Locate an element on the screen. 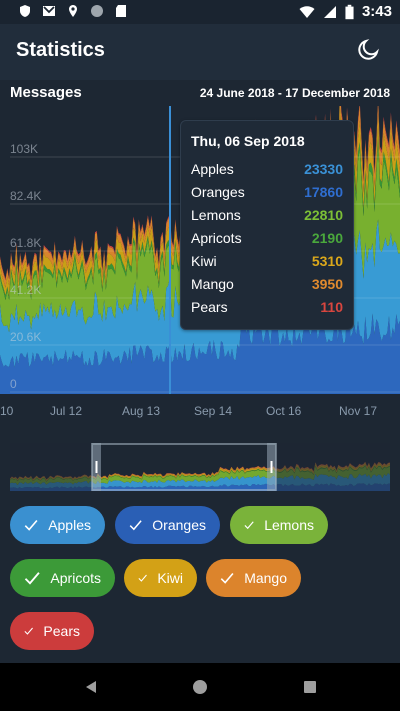  range-navigator is located at coordinates (200, 467).